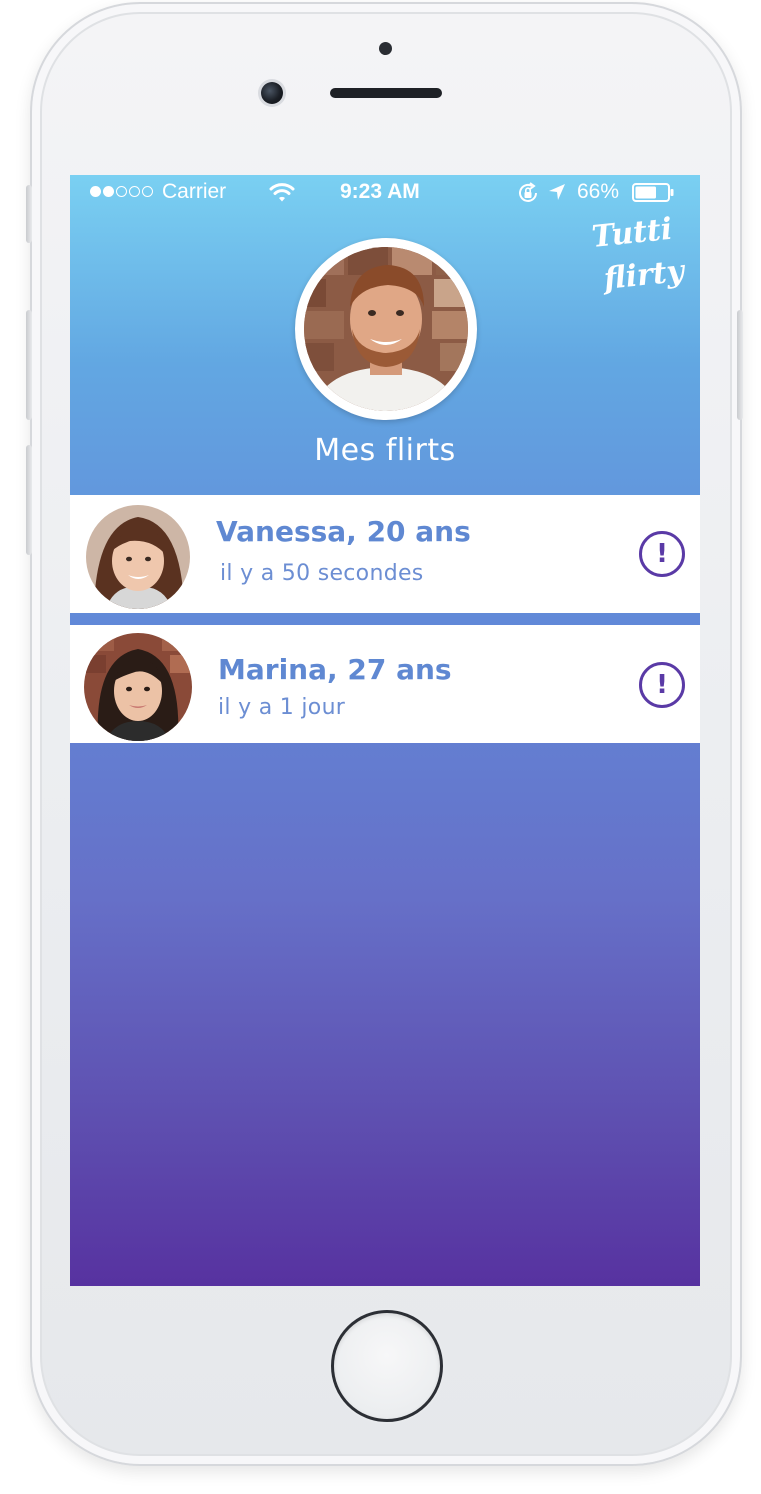 The height and width of the screenshot is (1494, 761). What do you see at coordinates (29, 365) in the screenshot?
I see `volume-up-button` at bounding box center [29, 365].